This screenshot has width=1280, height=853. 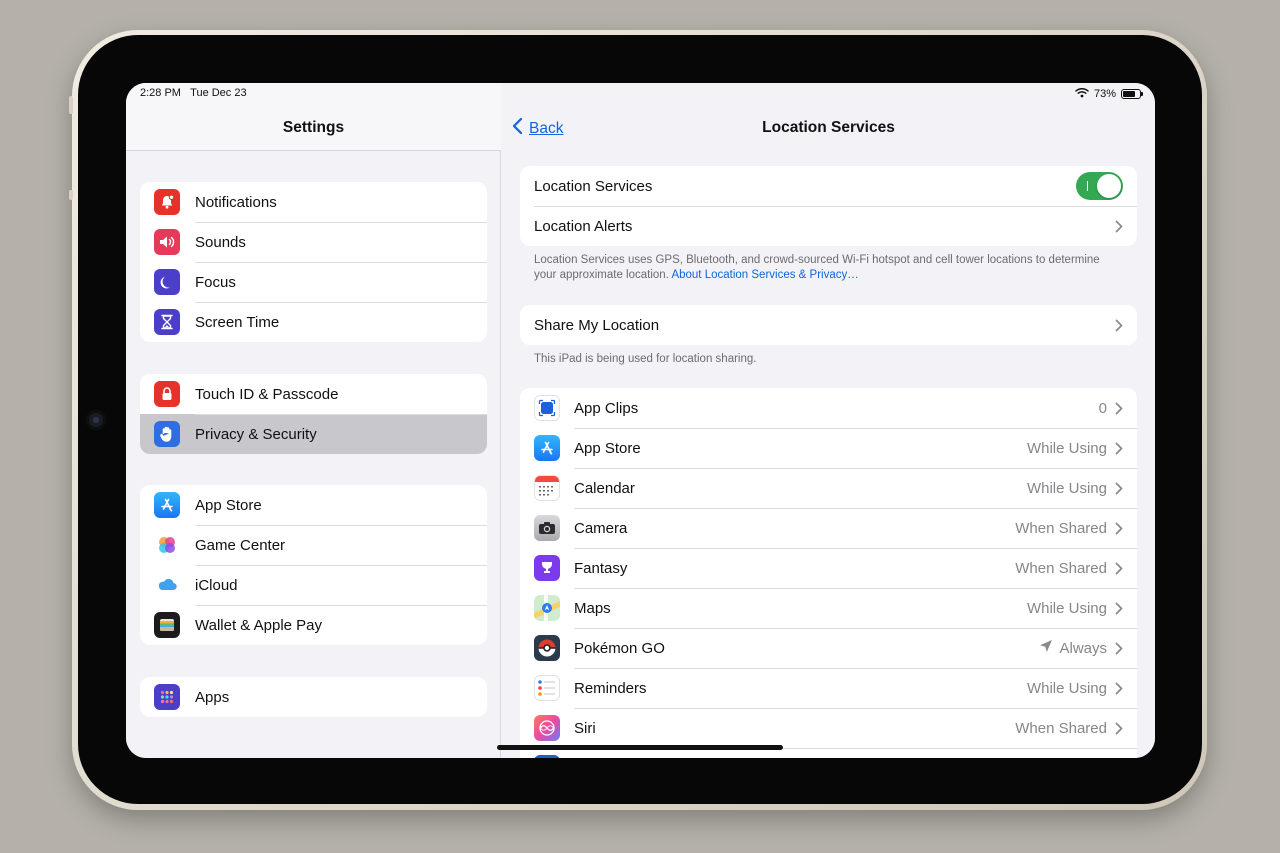 I want to click on app-name: Pokémon GO, so click(x=619, y=648).